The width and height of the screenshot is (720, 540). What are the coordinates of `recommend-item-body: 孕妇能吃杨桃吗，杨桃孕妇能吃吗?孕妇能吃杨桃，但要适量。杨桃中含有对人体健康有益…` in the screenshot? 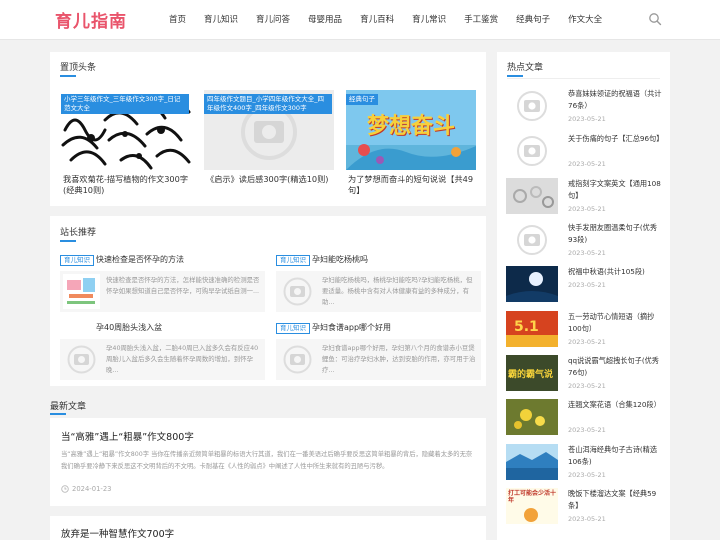 It's located at (378, 291).